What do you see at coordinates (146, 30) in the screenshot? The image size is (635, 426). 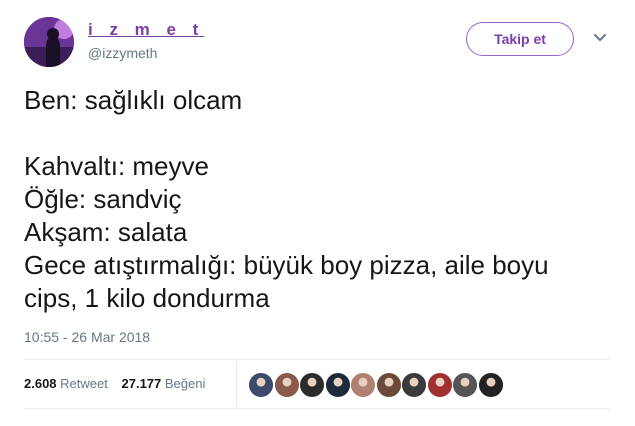 I see `display-name: i z m e t` at bounding box center [146, 30].